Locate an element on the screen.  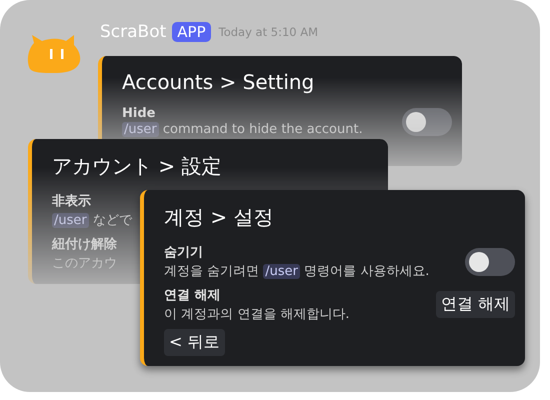
setting-label: 숨기기 is located at coordinates (184, 252).